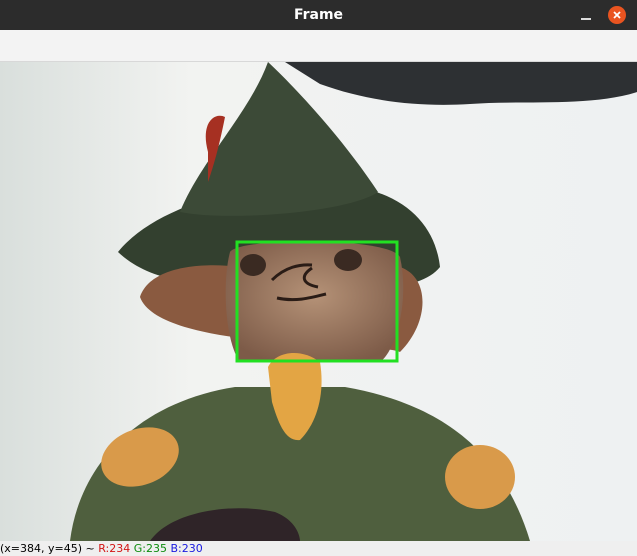  Describe the element at coordinates (114, 548) in the screenshot. I see `red-value: R:234` at that location.